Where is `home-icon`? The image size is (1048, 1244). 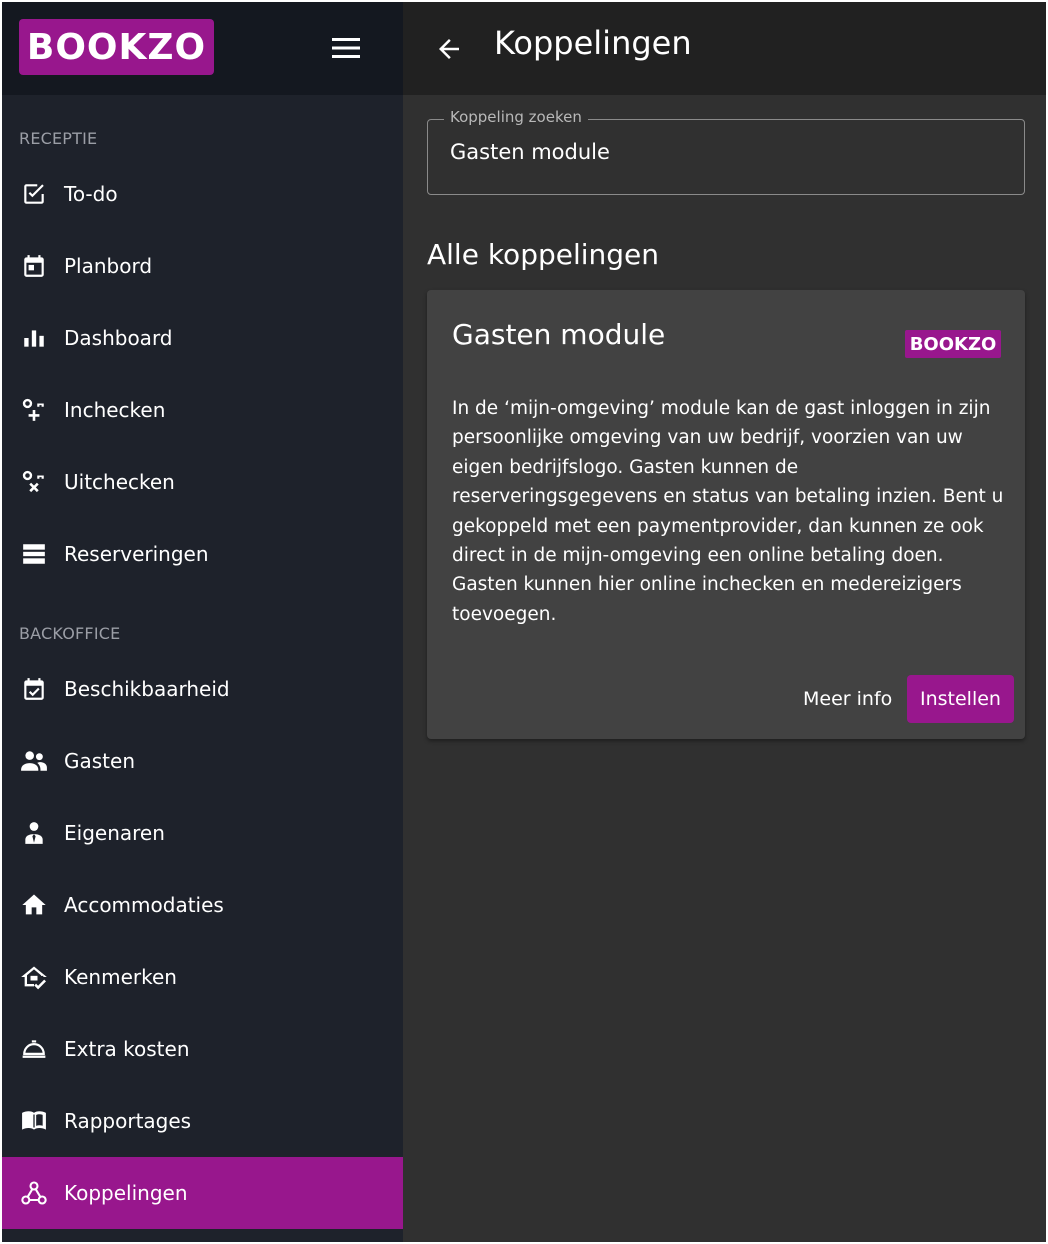 home-icon is located at coordinates (34, 905).